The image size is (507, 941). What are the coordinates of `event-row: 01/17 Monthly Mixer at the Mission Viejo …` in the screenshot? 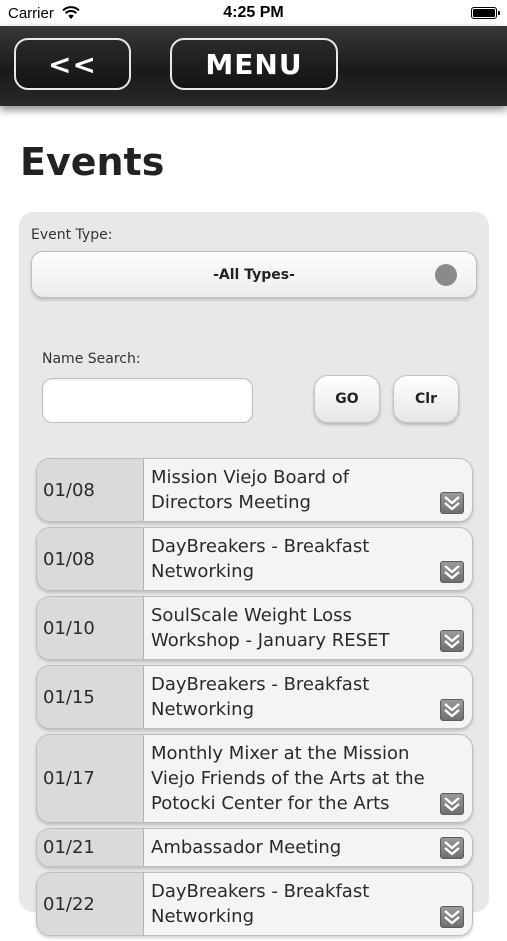 It's located at (254, 778).